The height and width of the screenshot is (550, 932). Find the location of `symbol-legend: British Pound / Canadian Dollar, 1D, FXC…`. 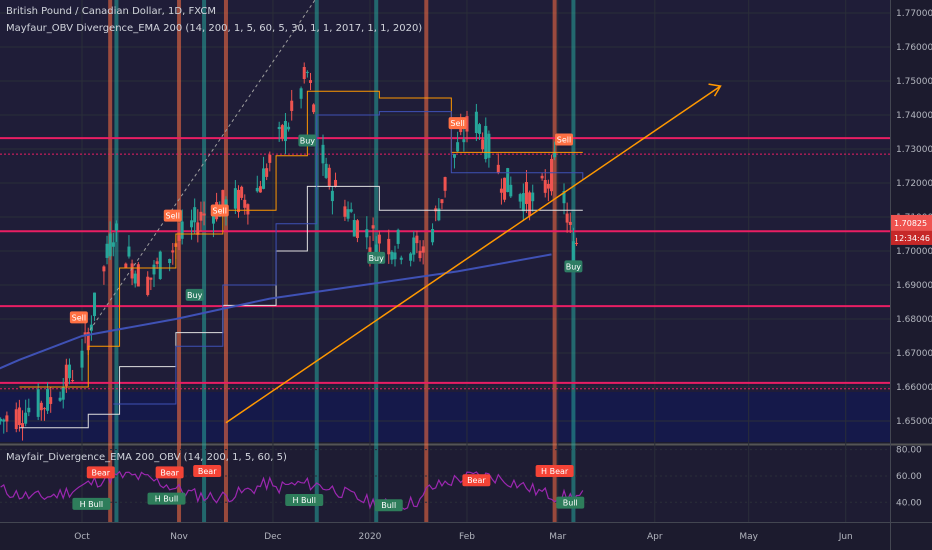

symbol-legend: British Pound / Canadian Dollar, 1D, FXC… is located at coordinates (111, 11).